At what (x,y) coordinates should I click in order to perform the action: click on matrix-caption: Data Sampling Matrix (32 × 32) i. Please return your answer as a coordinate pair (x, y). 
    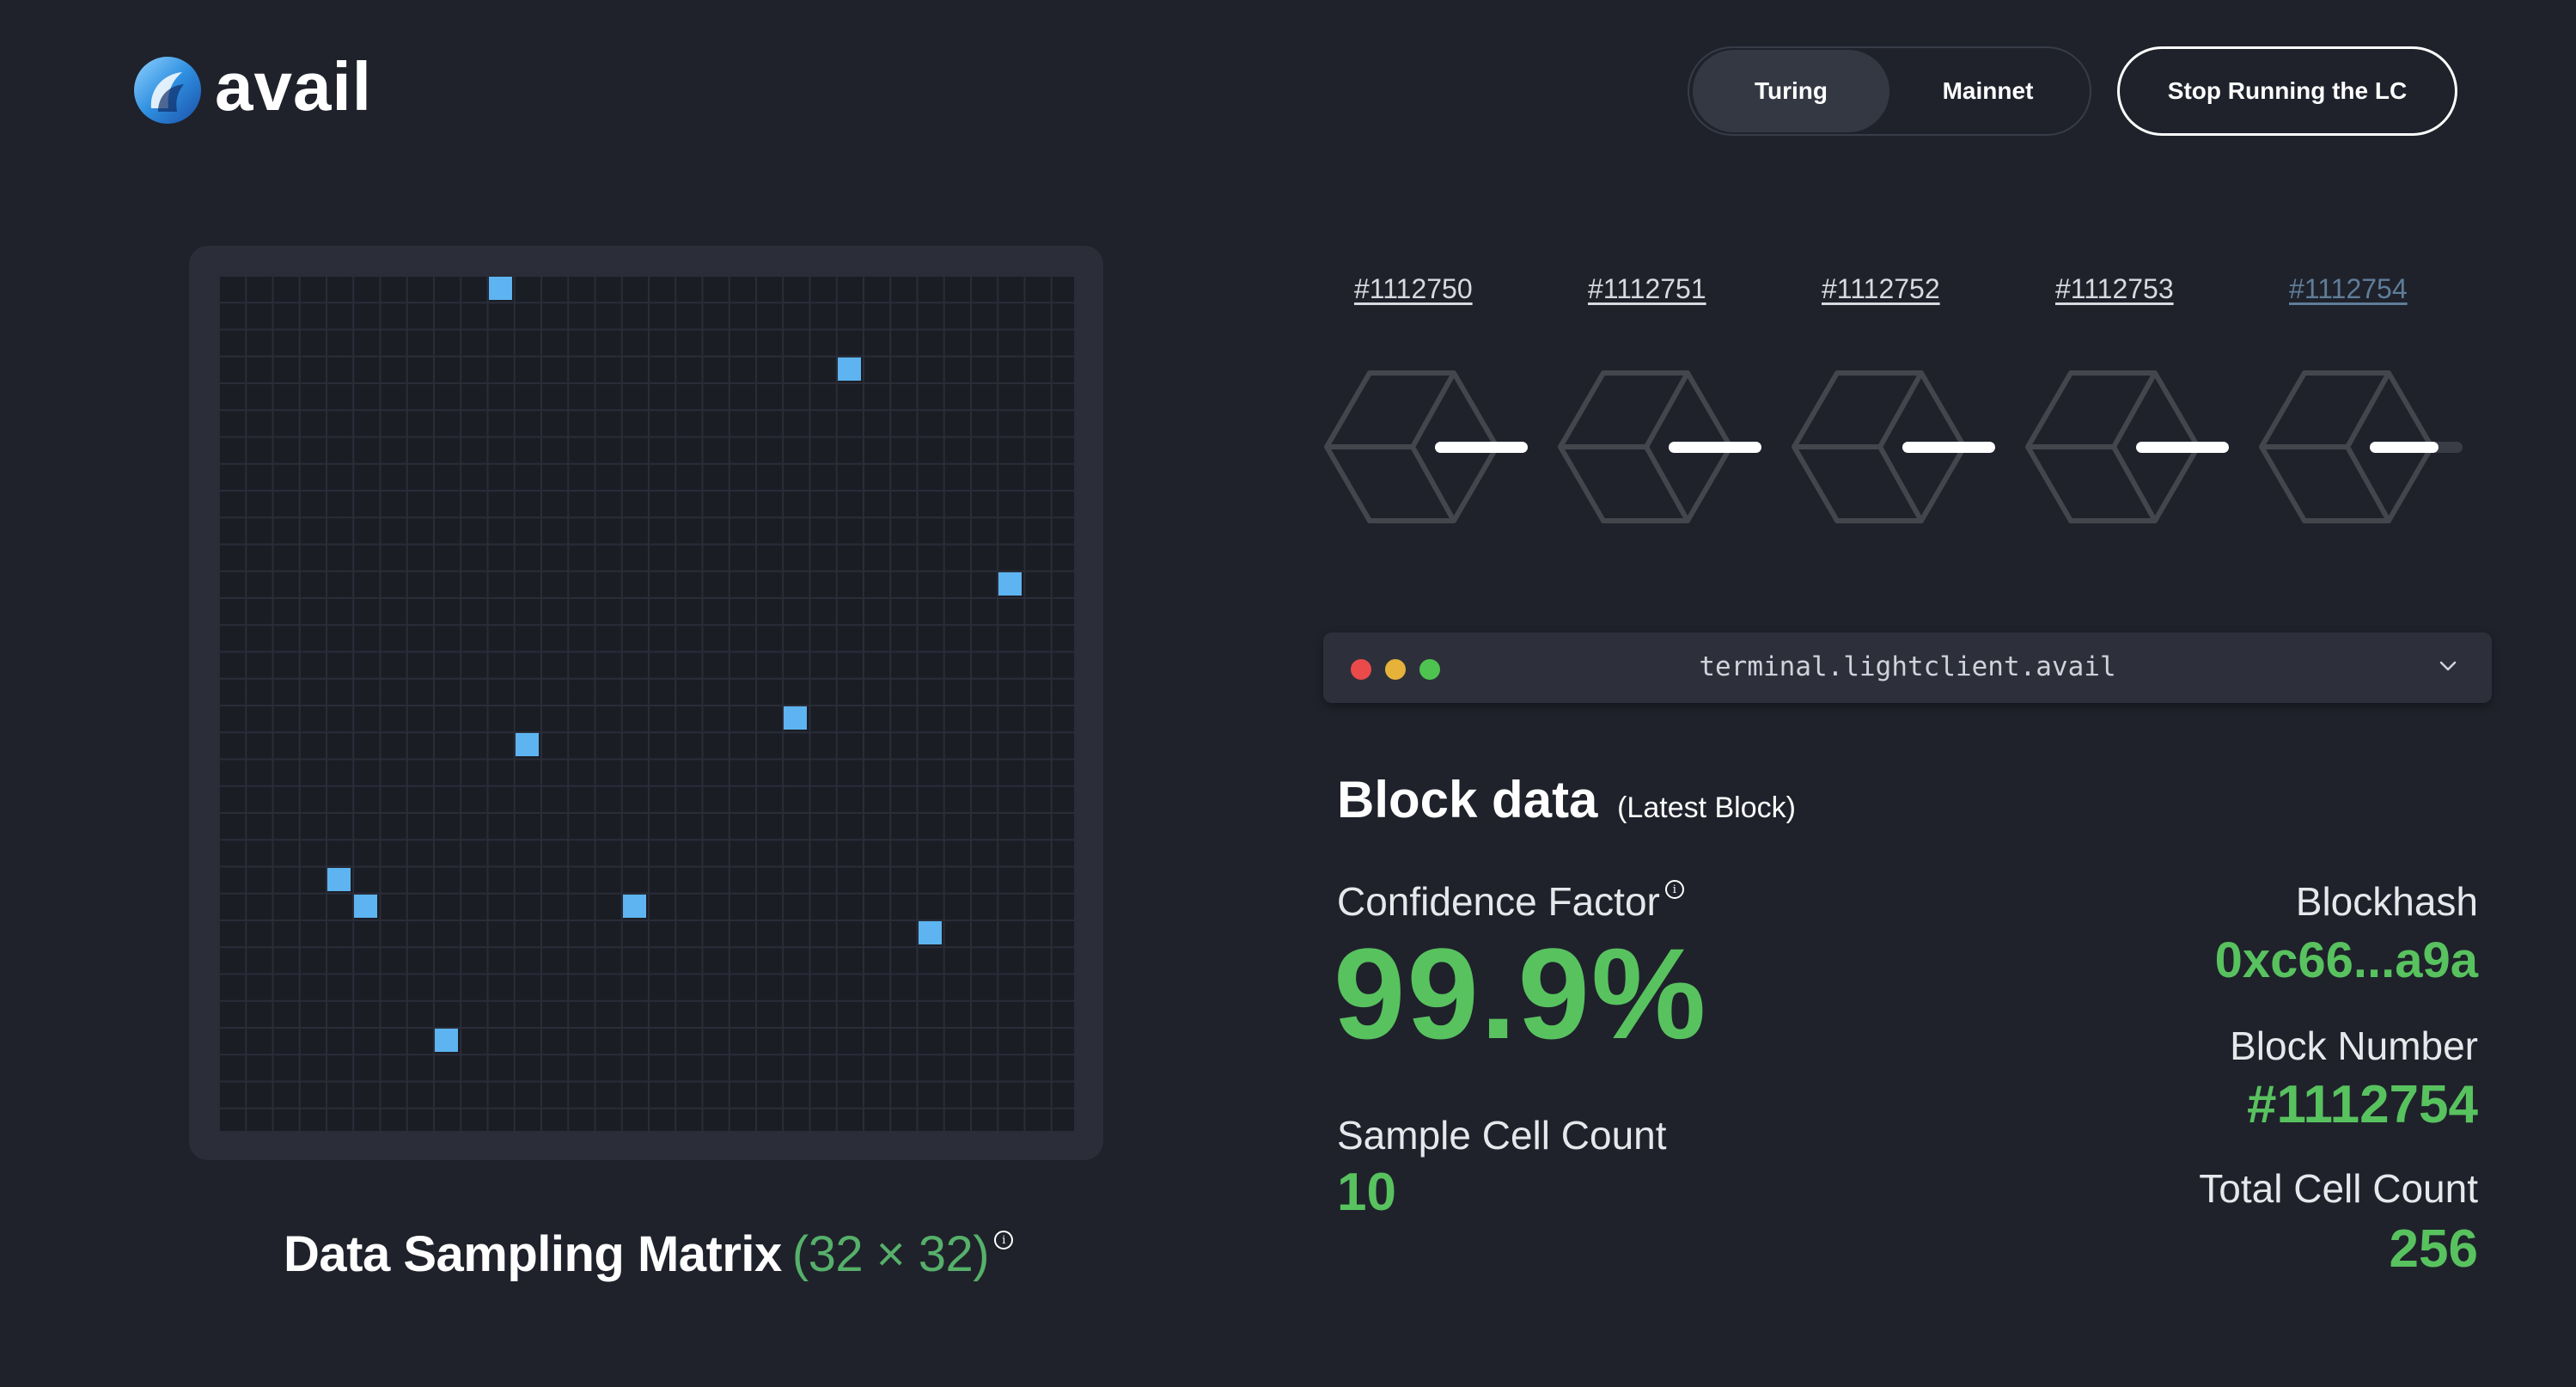
    Looking at the image, I should click on (649, 1254).